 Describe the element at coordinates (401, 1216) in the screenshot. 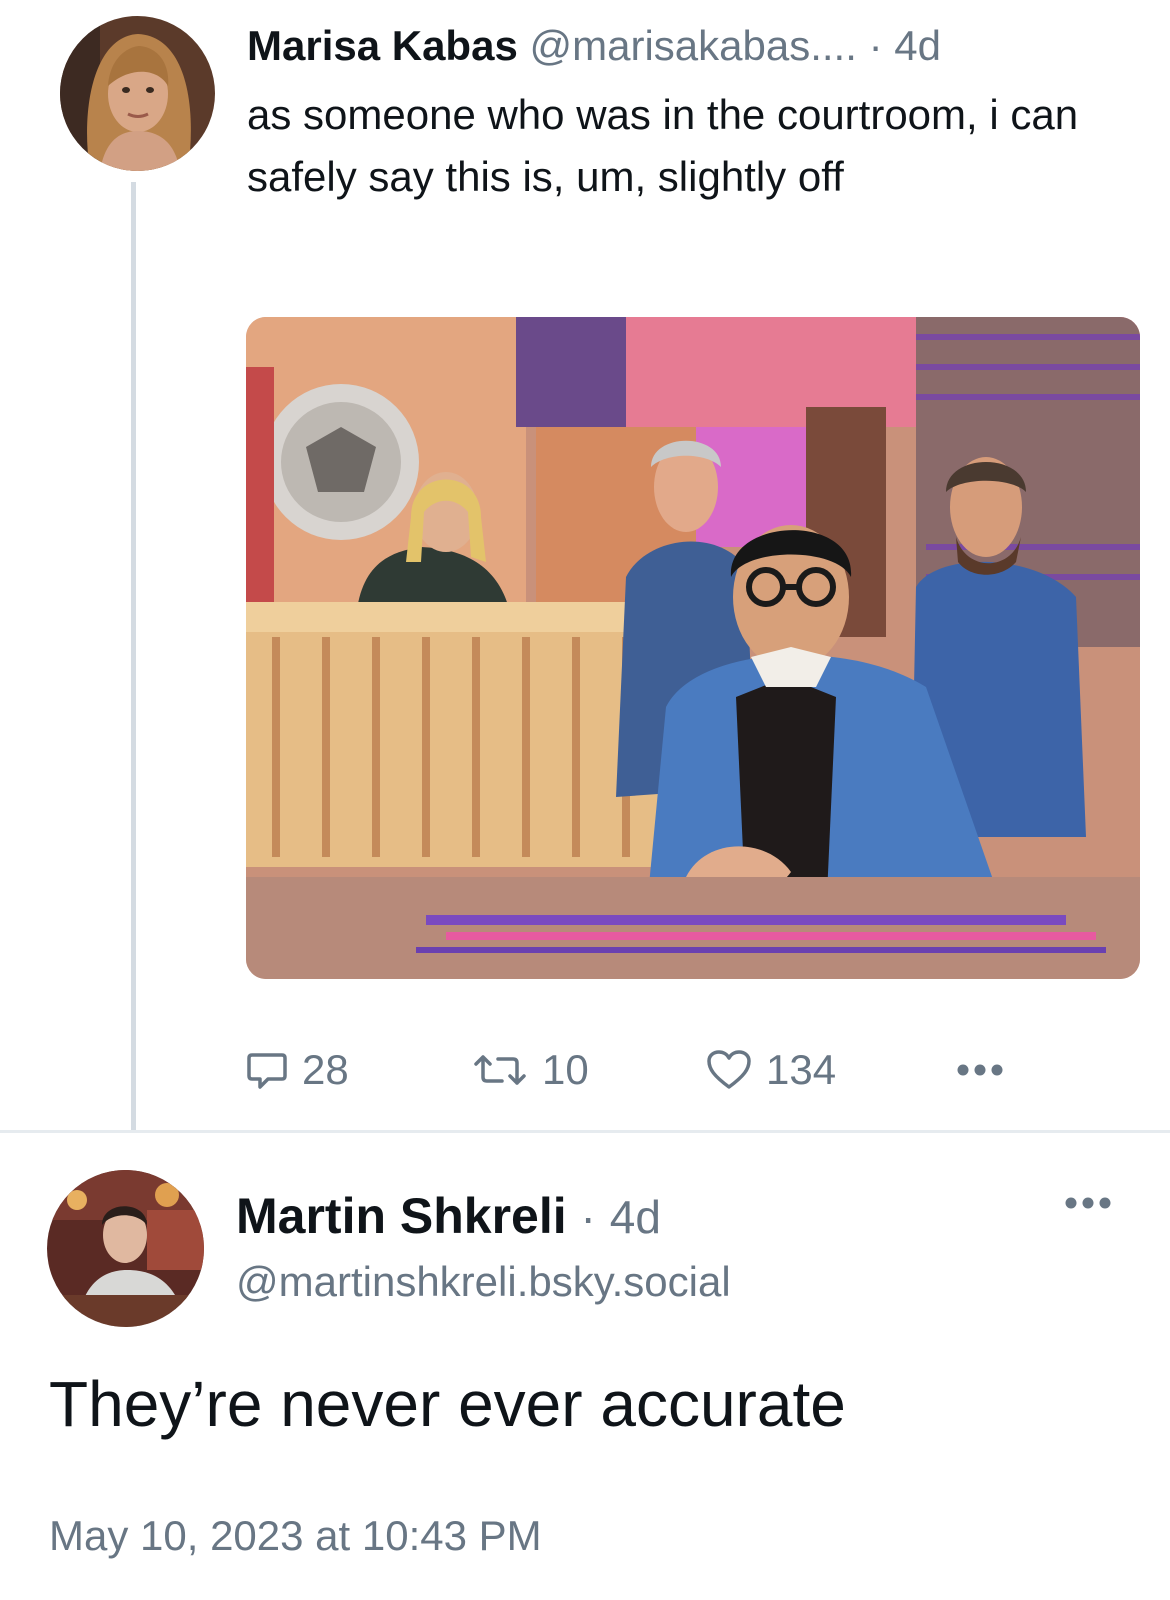

I see `author-name: Martin Shkreli` at that location.